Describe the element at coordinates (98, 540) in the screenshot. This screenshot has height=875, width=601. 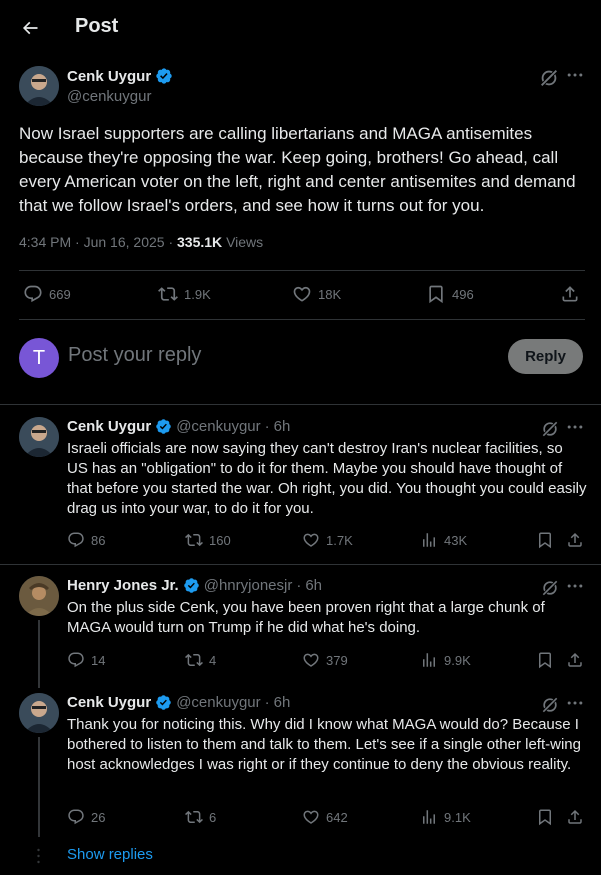
I see `reply-count: 86` at that location.